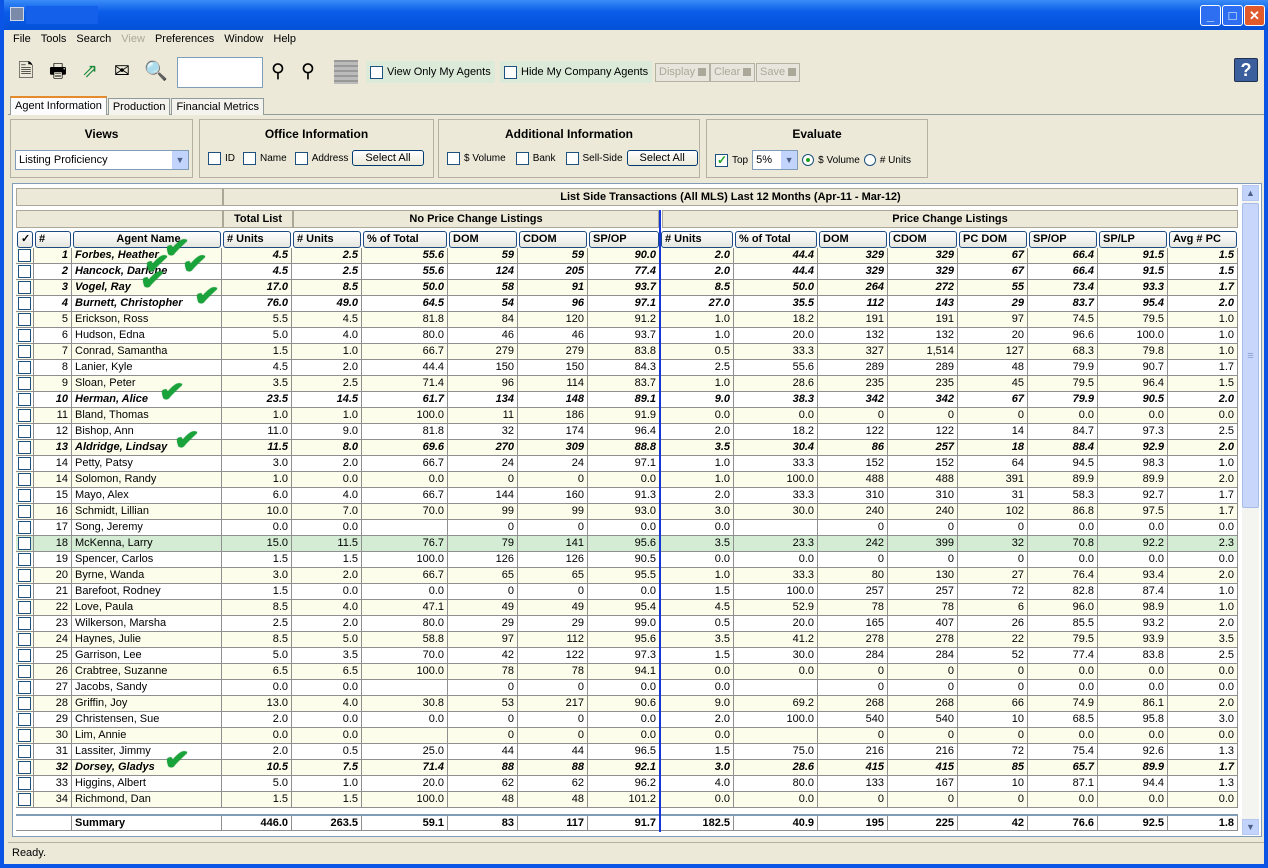 The height and width of the screenshot is (868, 1268). I want to click on view-only-my-agents-checkbox: View Only My Agents, so click(430, 72).